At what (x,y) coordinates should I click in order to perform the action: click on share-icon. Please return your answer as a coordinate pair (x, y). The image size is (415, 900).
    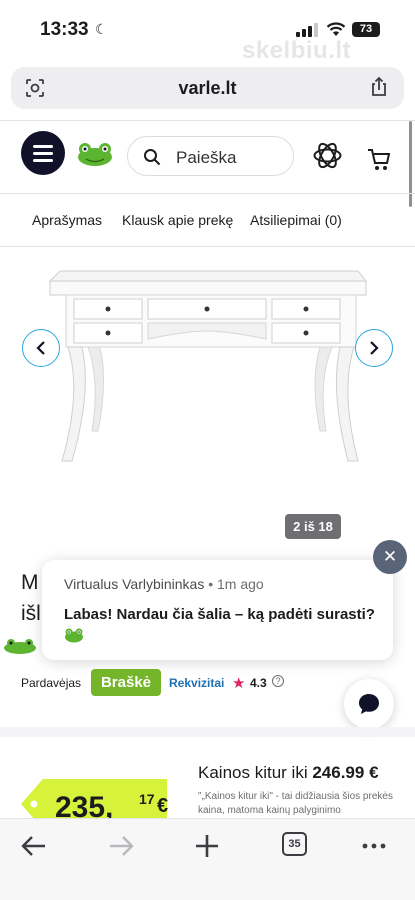
    Looking at the image, I should click on (379, 87).